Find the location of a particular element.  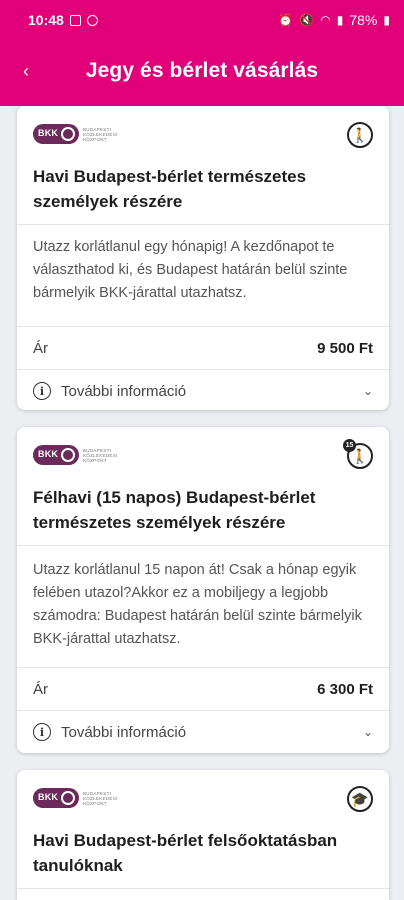

mute-icon: 🔇 is located at coordinates (307, 20).